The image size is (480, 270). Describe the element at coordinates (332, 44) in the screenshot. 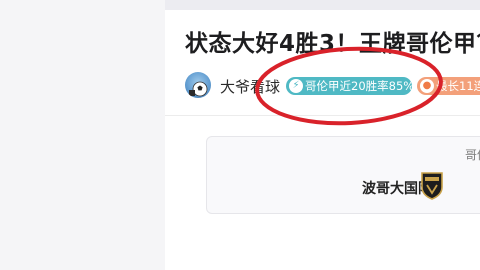

I see `article-title: 状态大好4胜3！王牌哥伦甲？` at that location.